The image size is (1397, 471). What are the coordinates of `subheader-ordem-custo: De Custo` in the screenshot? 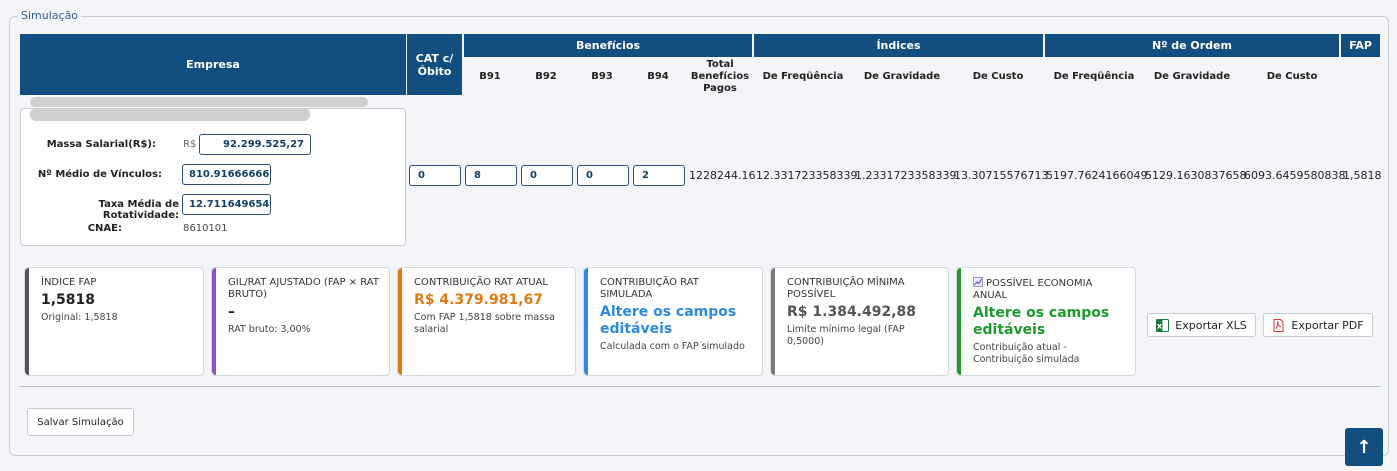 It's located at (1292, 76).